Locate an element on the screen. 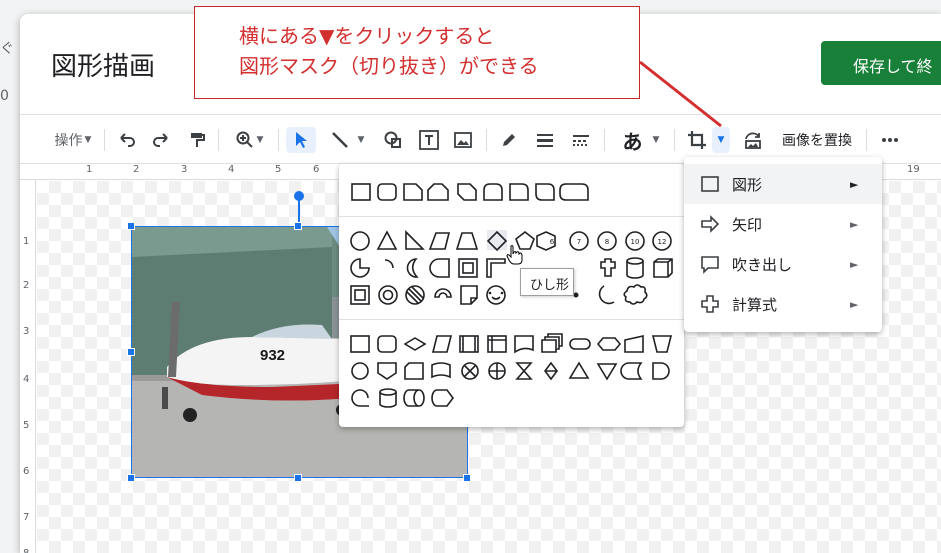 The width and height of the screenshot is (941, 553). annotation-callout: 横にある▼をクリックすると 図形マスク（切り抜き）ができる is located at coordinates (417, 52).